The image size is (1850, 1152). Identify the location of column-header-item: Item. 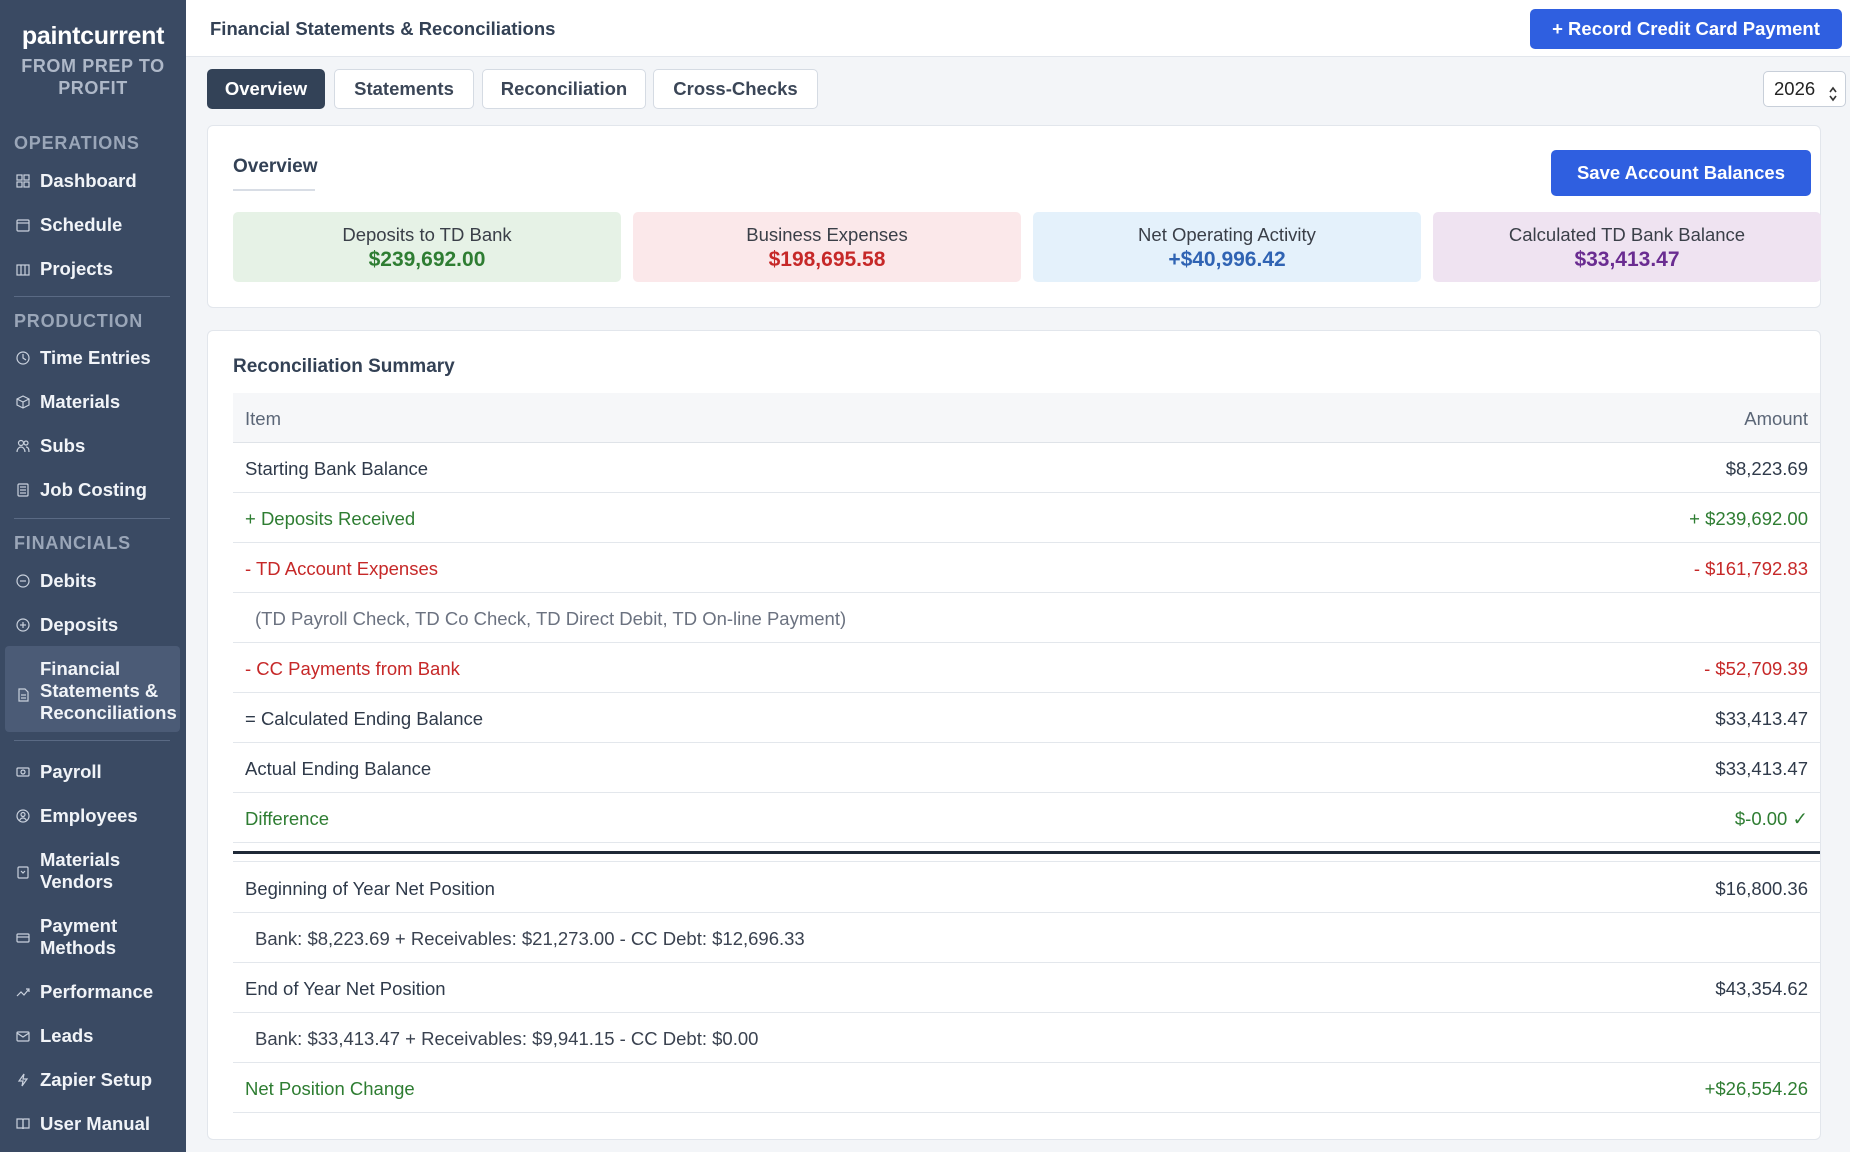
(263, 418).